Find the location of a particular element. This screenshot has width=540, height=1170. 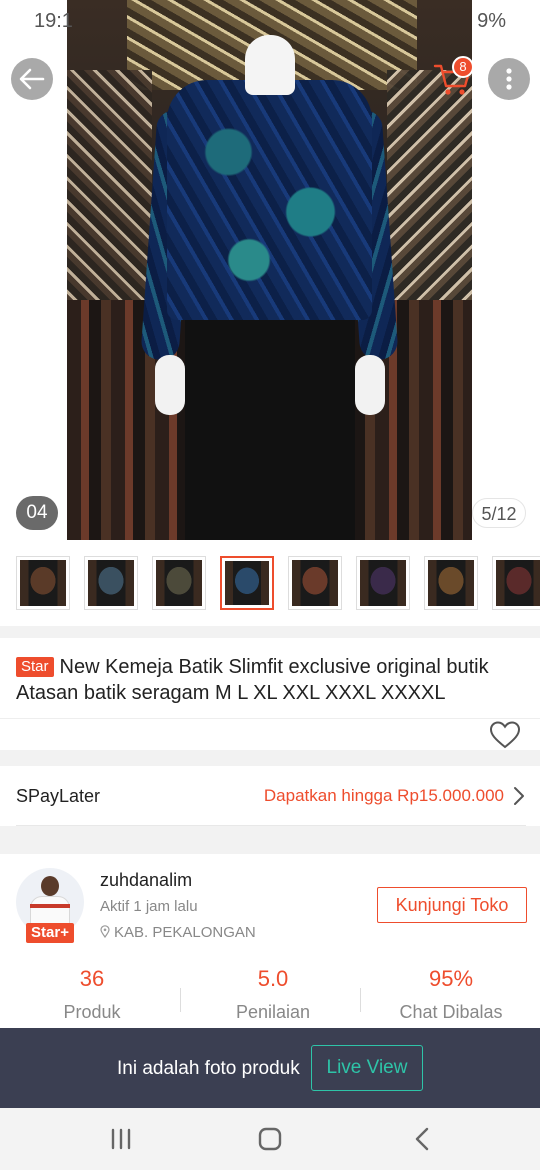

favorite-button is located at coordinates (505, 735).